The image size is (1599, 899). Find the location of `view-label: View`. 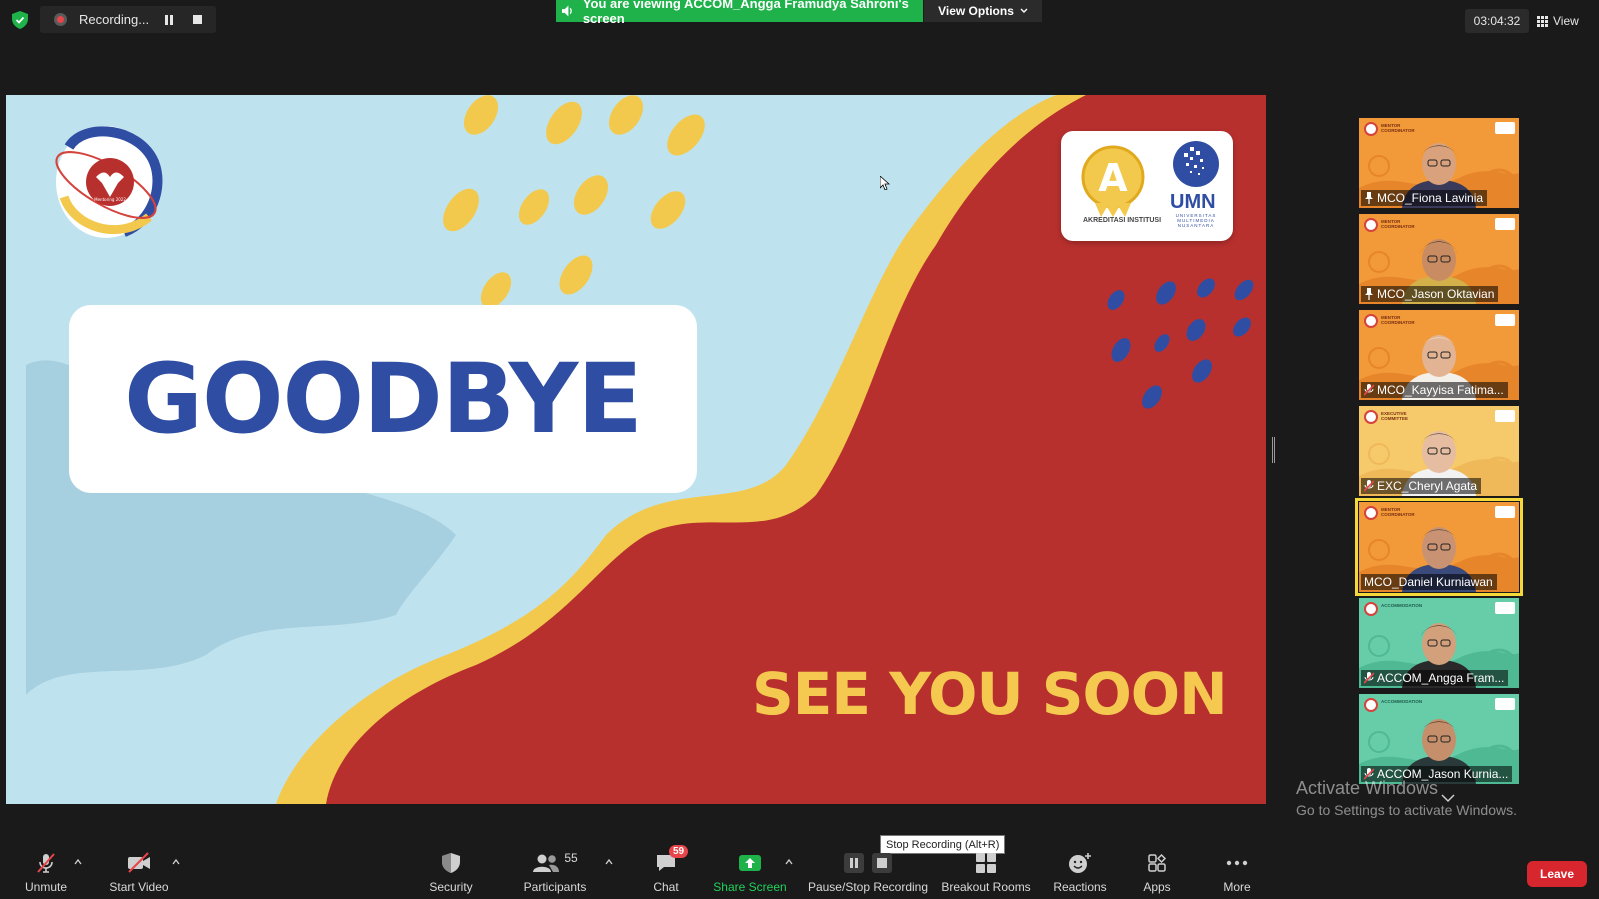

view-label: View is located at coordinates (1566, 21).